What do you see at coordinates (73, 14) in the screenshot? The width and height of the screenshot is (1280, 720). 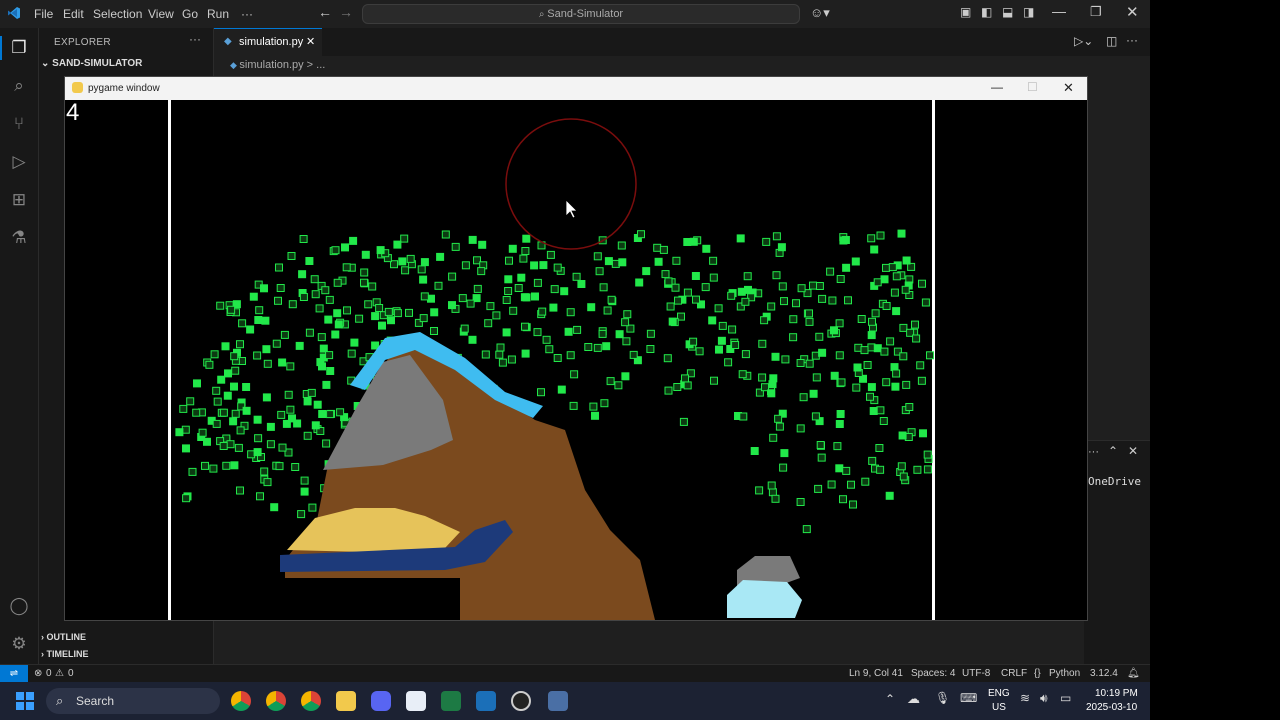 I see `menu-edit: Edit` at bounding box center [73, 14].